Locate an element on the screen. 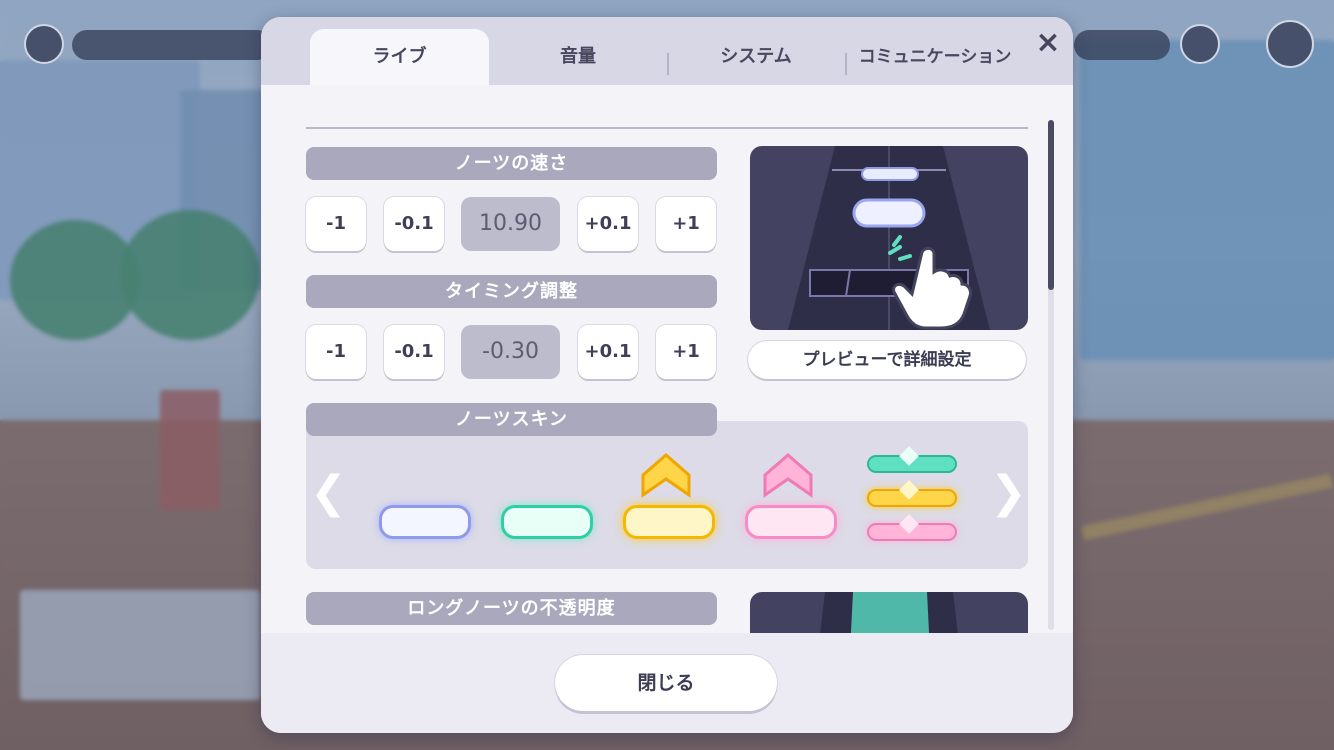 This screenshot has height=750, width=1334. tab-live: ライブ is located at coordinates (399, 57).